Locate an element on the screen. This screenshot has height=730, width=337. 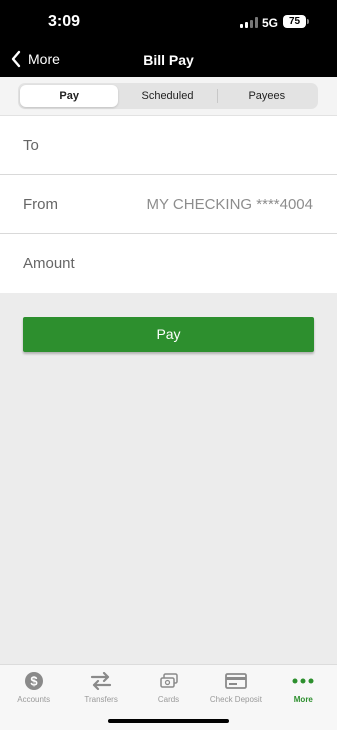
pay-button: Pay is located at coordinates (168, 334).